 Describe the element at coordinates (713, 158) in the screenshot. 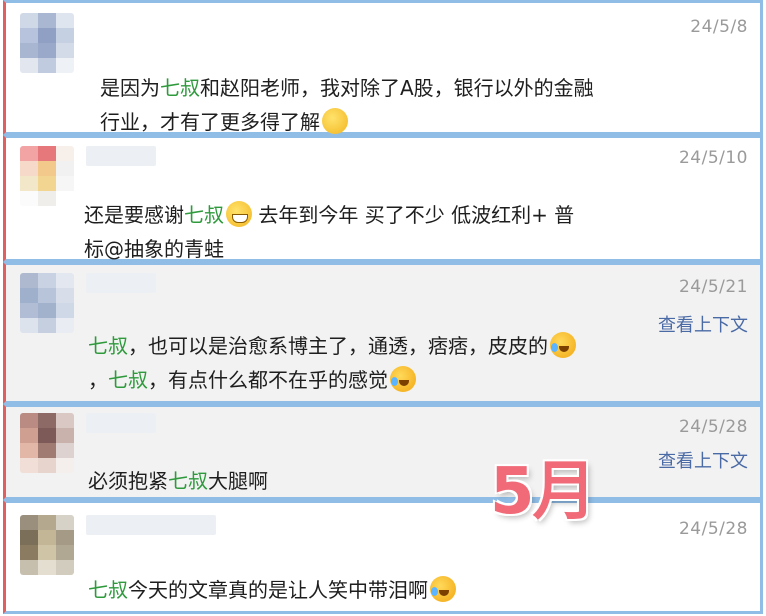

I see `comment-date: 24/5/10` at that location.